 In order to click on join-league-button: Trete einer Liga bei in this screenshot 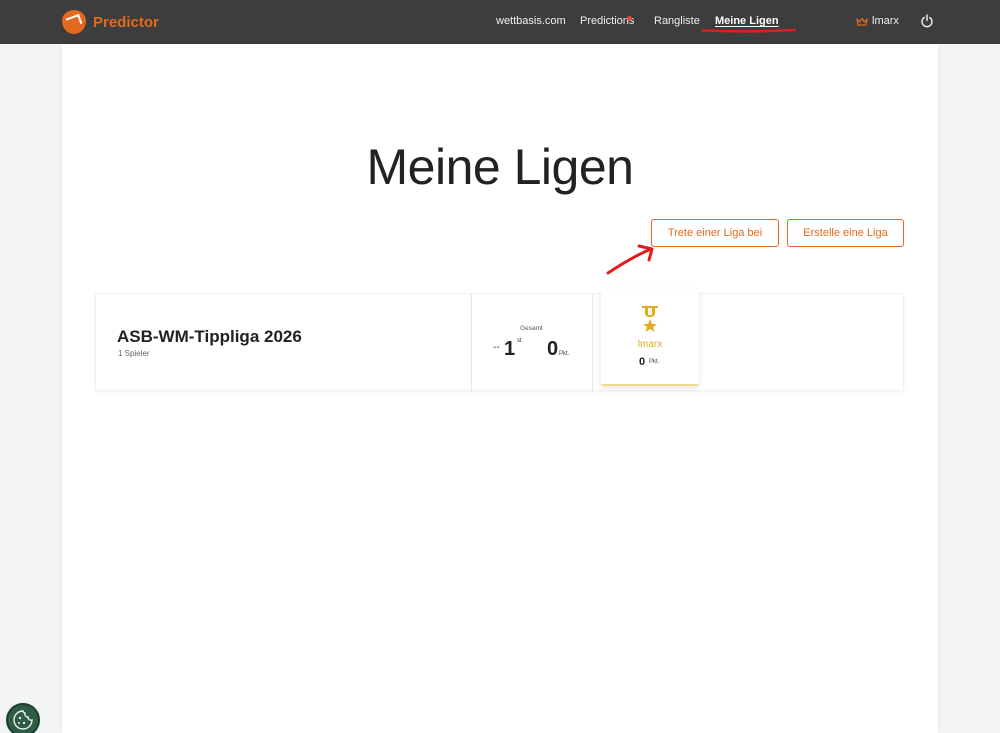, I will do `click(715, 233)`.